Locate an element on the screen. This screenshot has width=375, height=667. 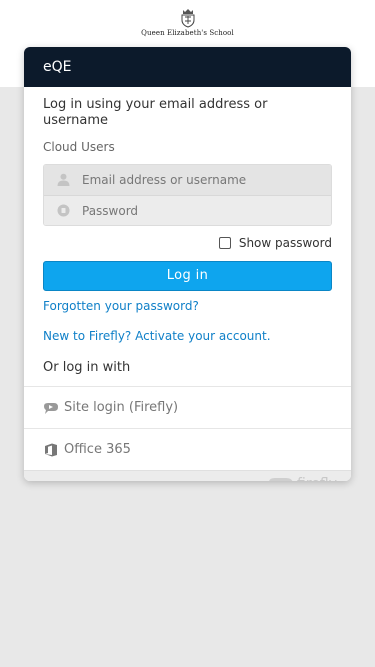
activate-account-link: New to Firefly? Activate your account. is located at coordinates (187, 336).